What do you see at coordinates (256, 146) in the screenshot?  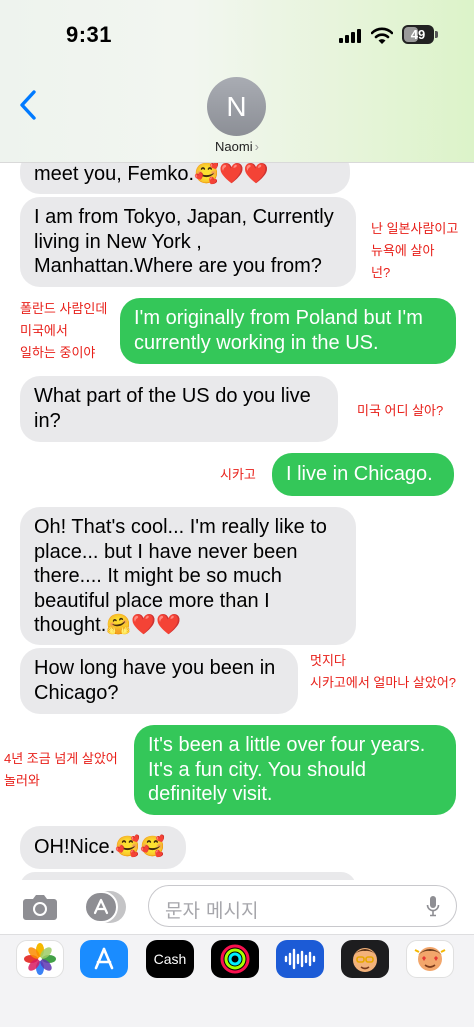 I see `chevron-right-icon: ›` at bounding box center [256, 146].